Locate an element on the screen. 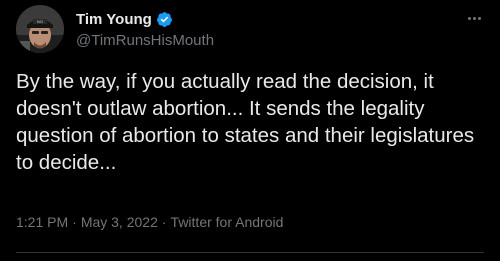  divider is located at coordinates (250, 252).